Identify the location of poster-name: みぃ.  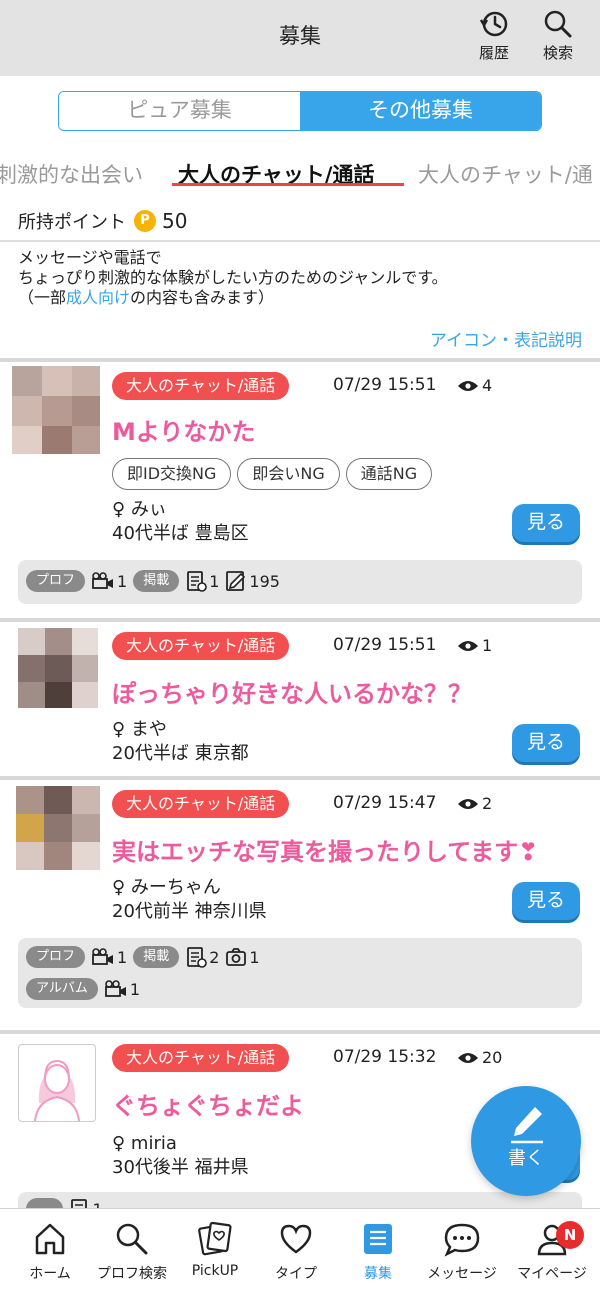
(148, 509).